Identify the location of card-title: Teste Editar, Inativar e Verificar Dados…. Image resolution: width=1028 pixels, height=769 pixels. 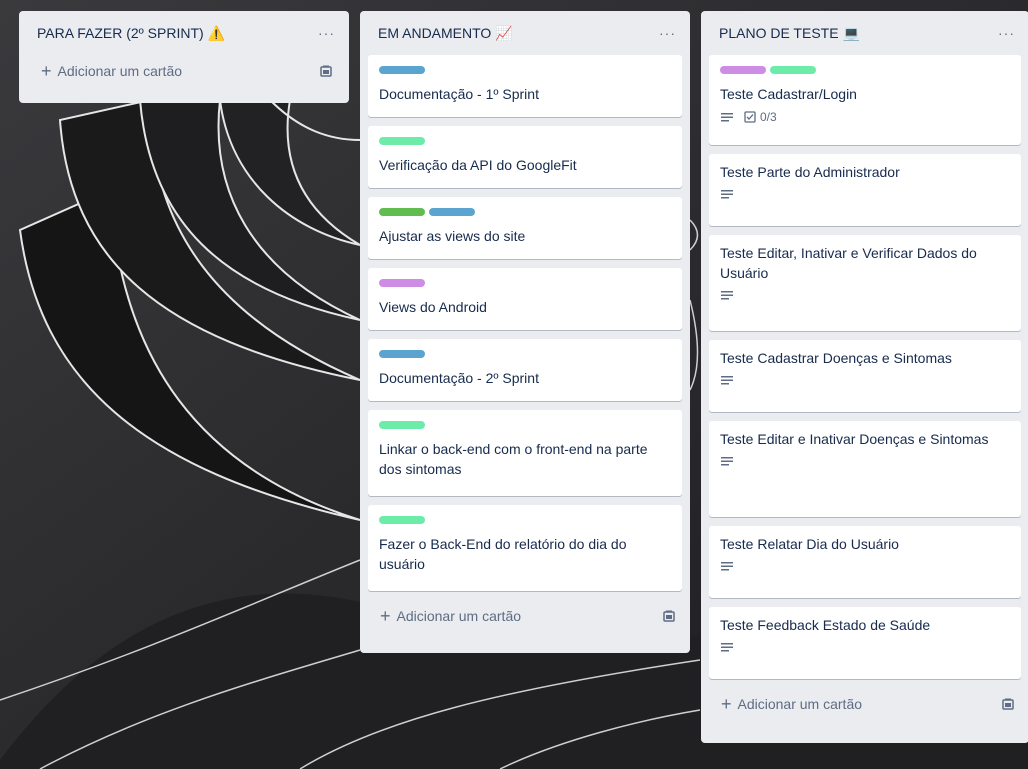
(848, 263).